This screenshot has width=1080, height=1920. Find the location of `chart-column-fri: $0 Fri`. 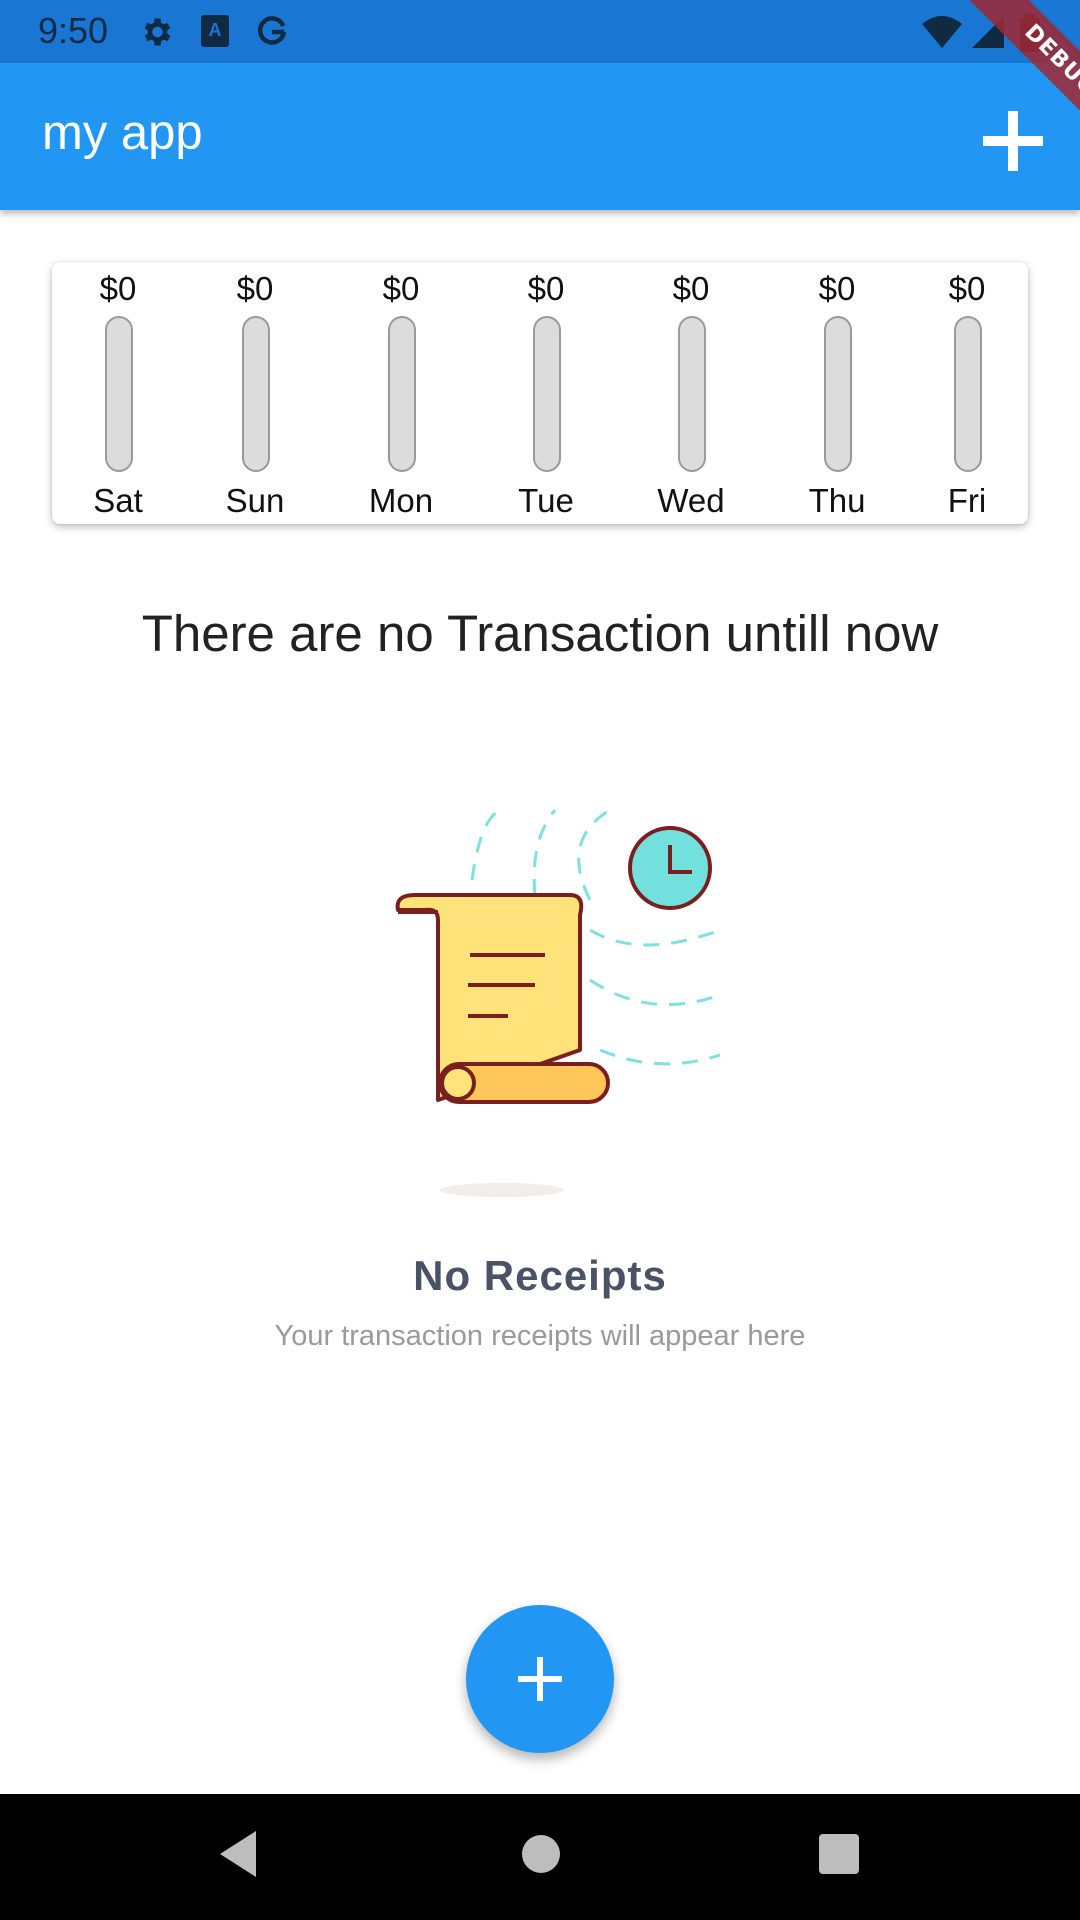

chart-column-fri: $0 Fri is located at coordinates (967, 393).